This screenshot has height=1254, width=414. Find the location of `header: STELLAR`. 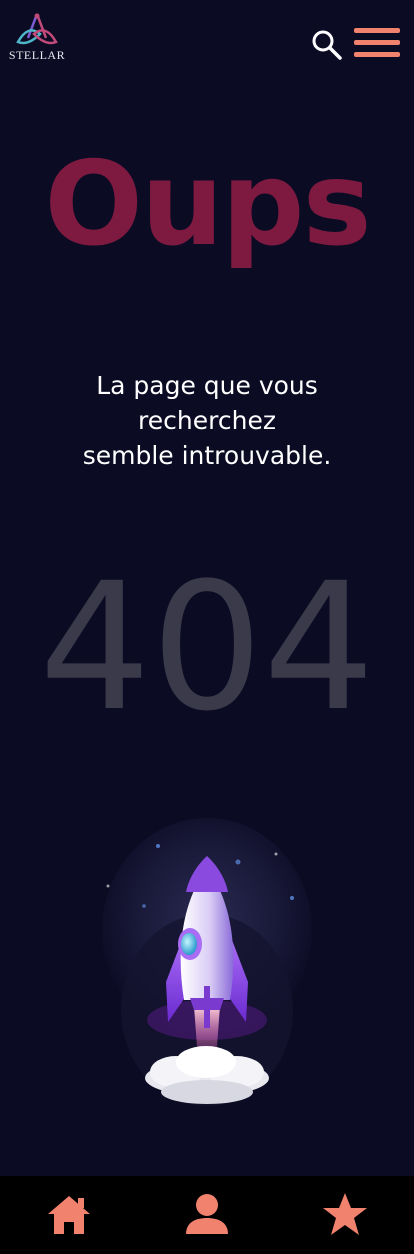

header: STELLAR is located at coordinates (207, 40).